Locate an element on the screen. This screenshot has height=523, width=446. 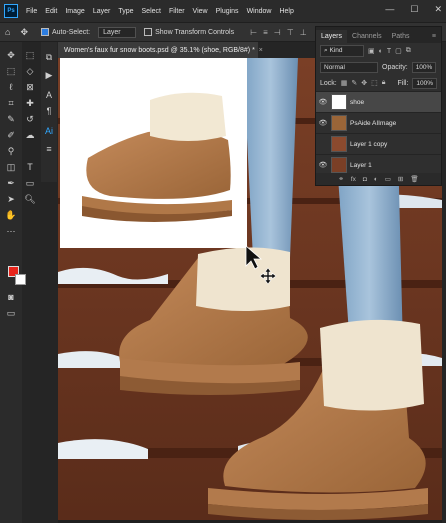
lock-all-icon: 🔒︎ is located at coordinates (384, 83).